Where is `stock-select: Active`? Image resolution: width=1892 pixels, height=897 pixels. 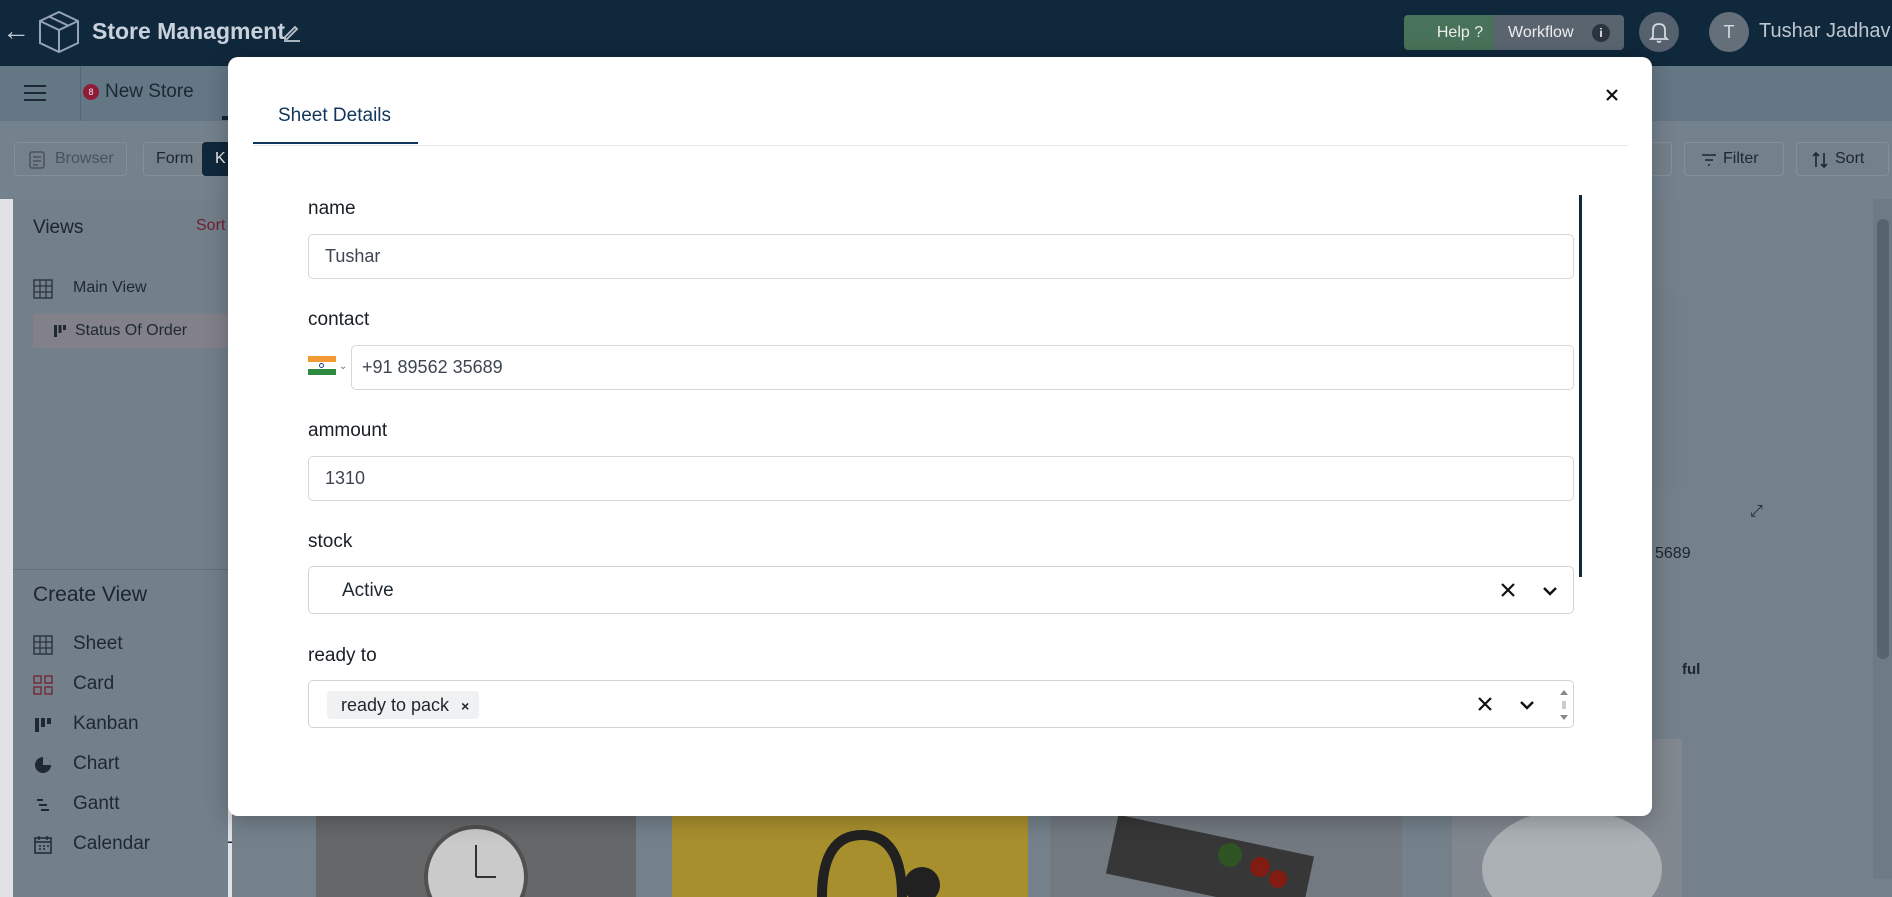
stock-select: Active is located at coordinates (941, 590).